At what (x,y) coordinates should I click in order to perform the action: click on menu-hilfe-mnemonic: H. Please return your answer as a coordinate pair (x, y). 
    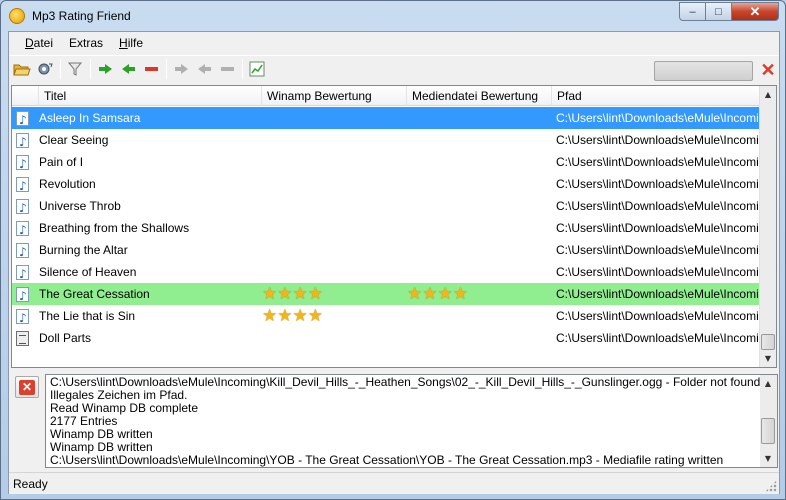
    Looking at the image, I should click on (123, 43).